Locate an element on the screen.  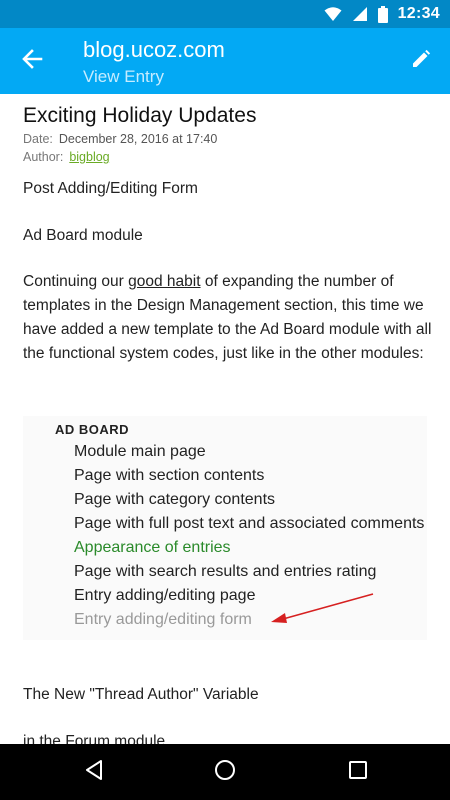
entry-title: Exciting Holiday Updates is located at coordinates (140, 115).